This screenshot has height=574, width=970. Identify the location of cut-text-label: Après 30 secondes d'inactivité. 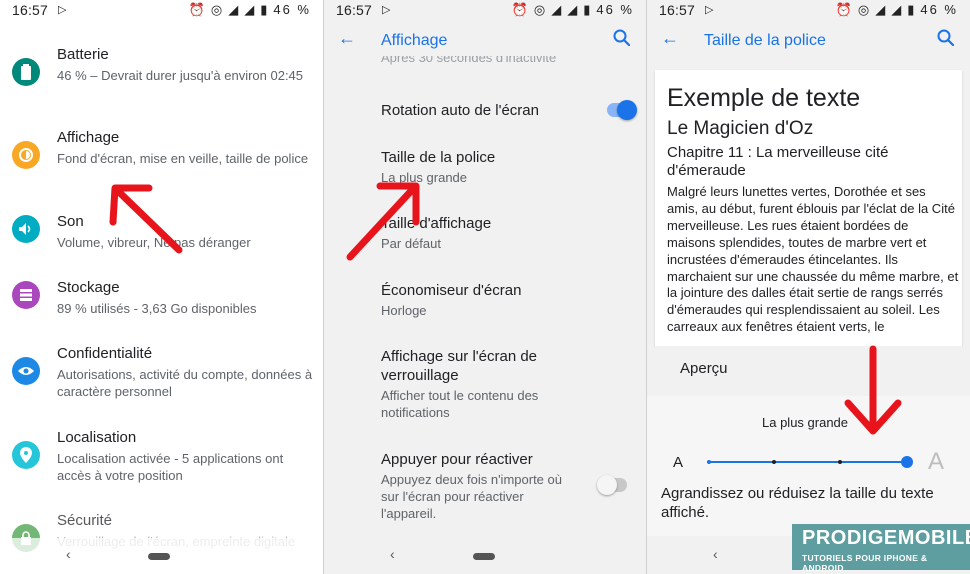
(469, 60).